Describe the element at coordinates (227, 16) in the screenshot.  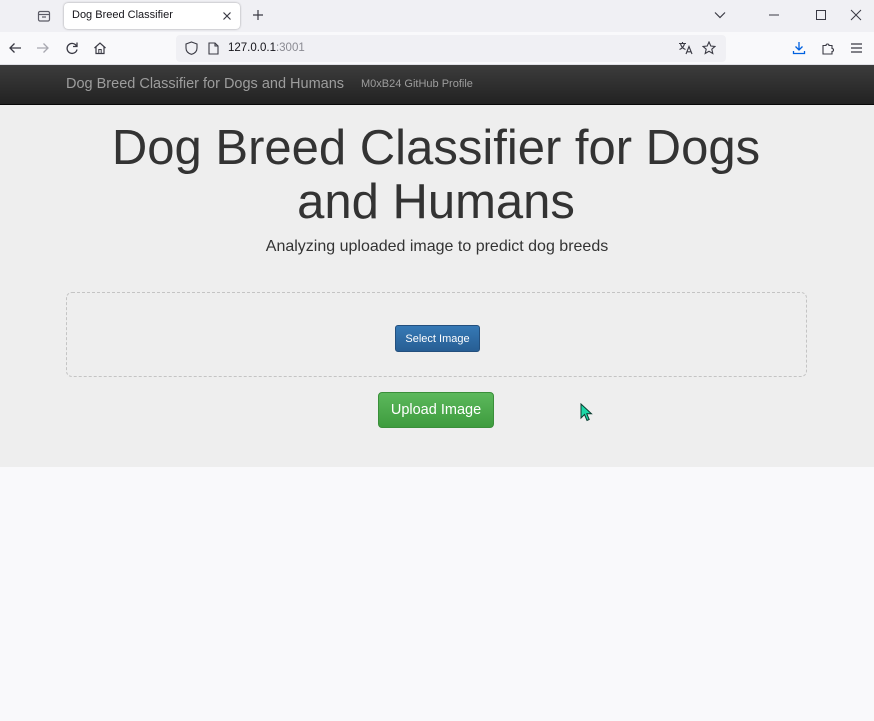
I see `close-tab-icon` at that location.